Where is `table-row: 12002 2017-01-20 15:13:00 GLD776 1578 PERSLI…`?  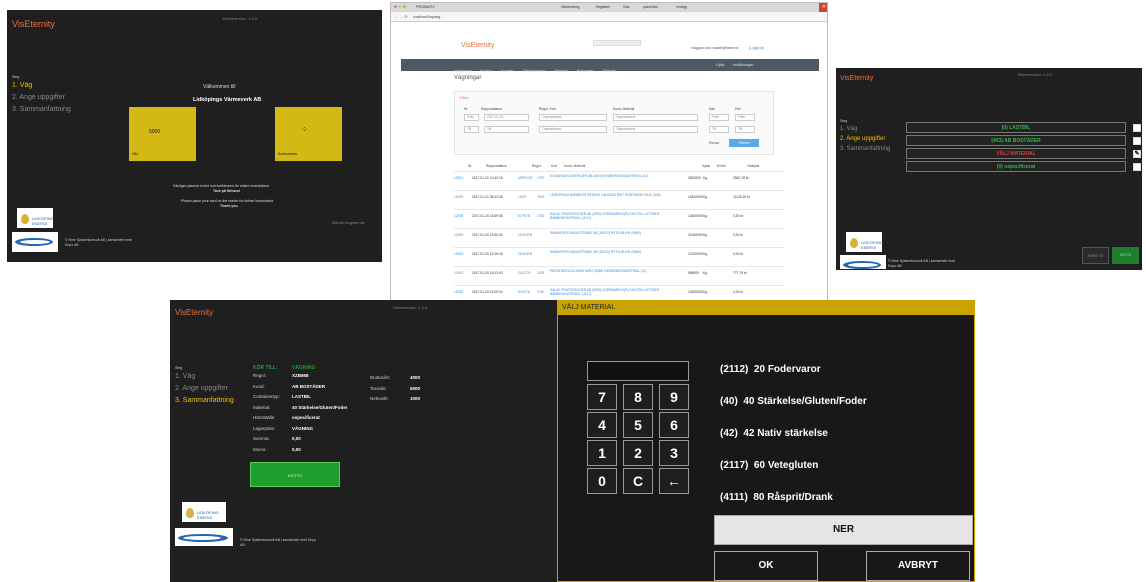 table-row: 12002 2017-01-20 15:13:00 GLD776 1578 PERSLI… is located at coordinates (619, 275).